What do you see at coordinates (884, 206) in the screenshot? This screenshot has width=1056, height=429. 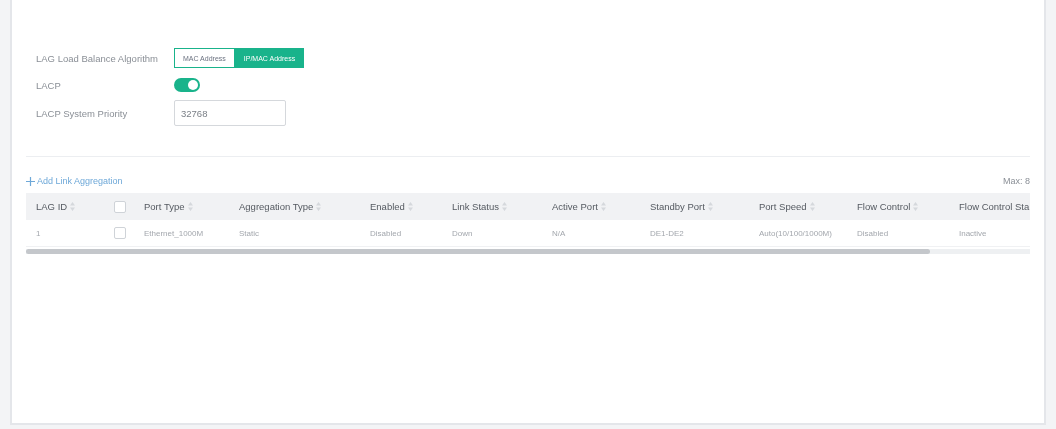 I see `column-header: Flow Control` at bounding box center [884, 206].